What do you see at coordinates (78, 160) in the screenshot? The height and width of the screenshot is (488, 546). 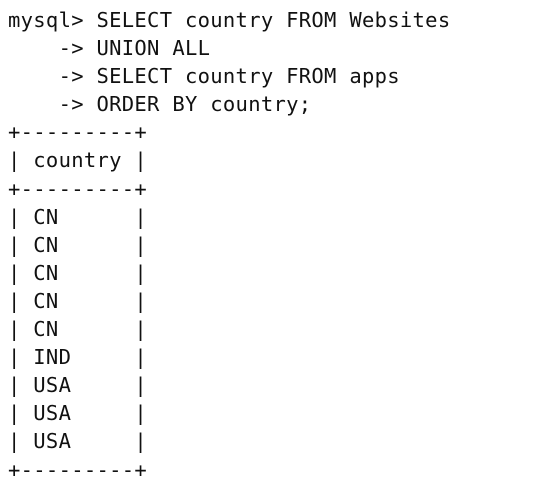 I see `table-header: | country |` at bounding box center [78, 160].